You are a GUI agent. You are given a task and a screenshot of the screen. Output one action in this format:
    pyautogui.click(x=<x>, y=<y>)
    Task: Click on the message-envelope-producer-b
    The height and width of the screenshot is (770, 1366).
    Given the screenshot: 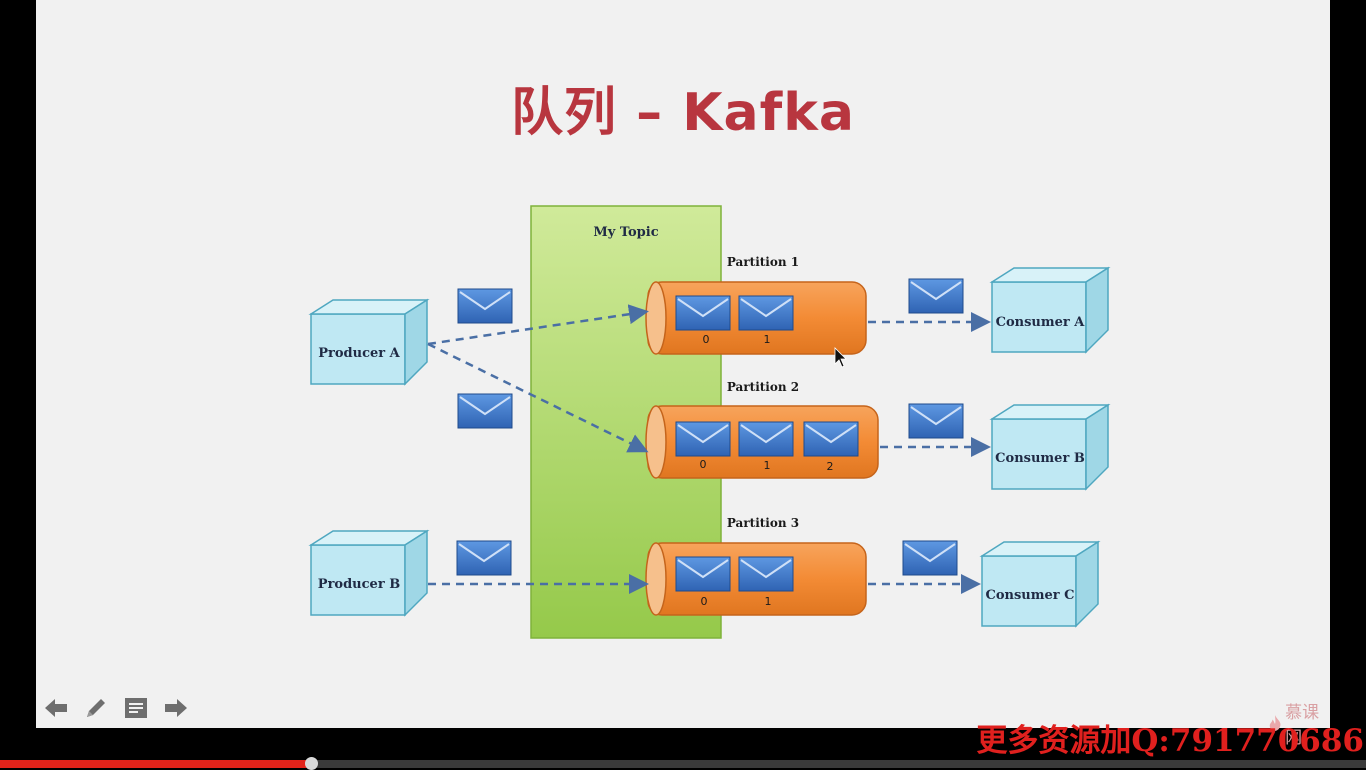 What is the action you would take?
    pyautogui.click(x=484, y=558)
    